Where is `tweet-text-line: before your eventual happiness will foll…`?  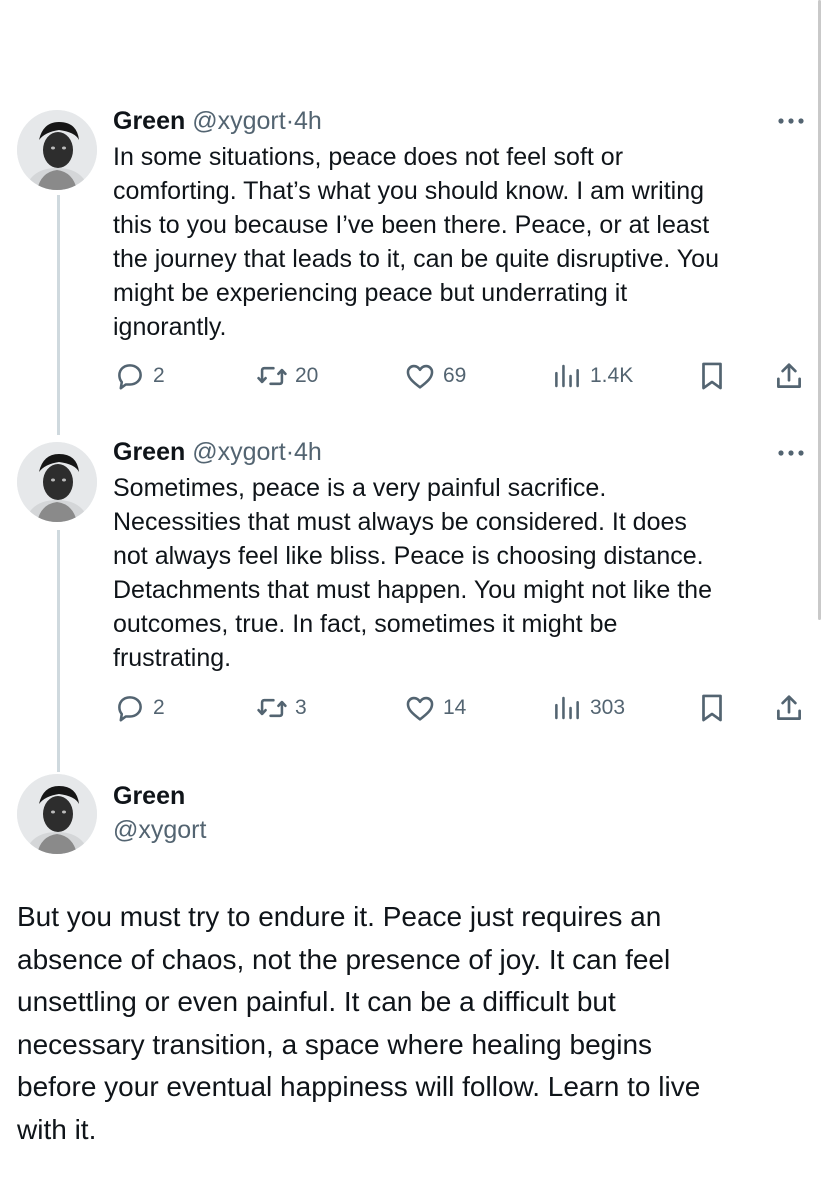 tweet-text-line: before your eventual happiness will foll… is located at coordinates (359, 1086).